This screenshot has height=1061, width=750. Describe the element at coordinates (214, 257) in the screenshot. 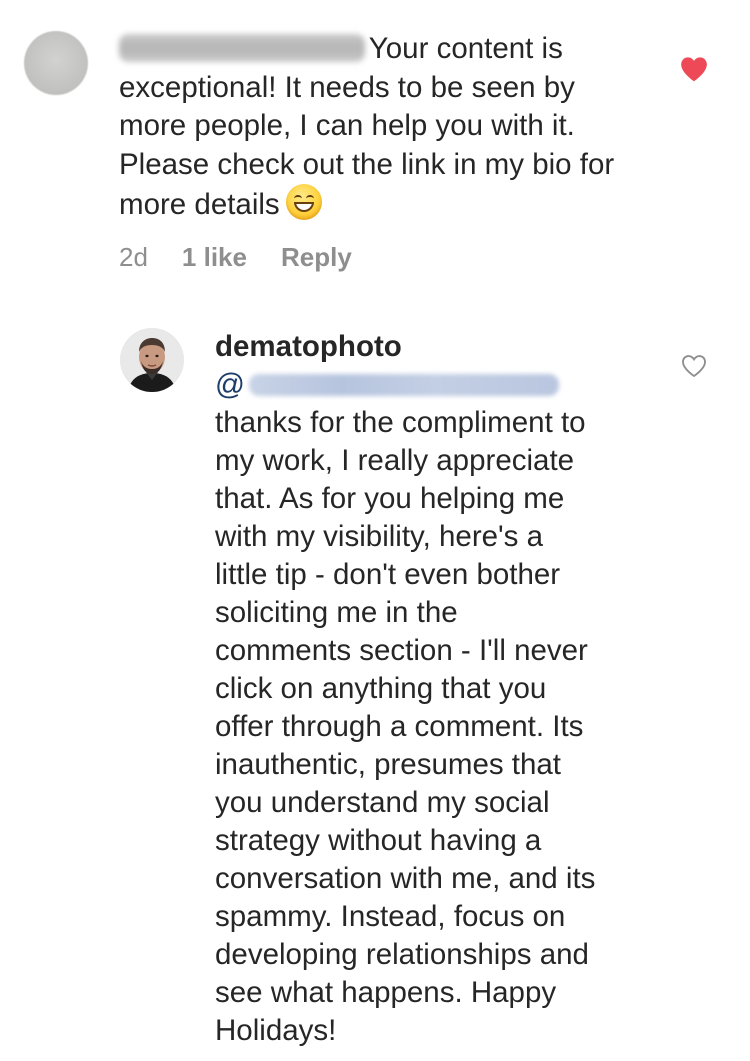

I see `comment-likes: 1 like` at that location.